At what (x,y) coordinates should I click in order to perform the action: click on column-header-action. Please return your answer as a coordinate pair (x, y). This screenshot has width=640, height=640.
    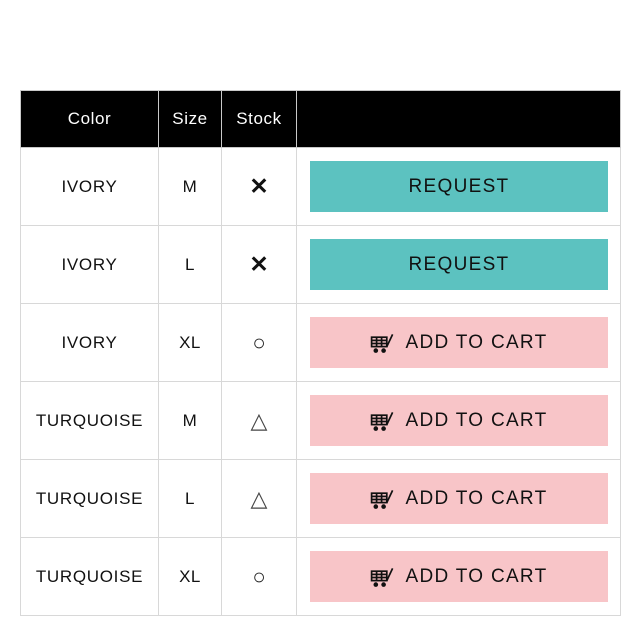
    Looking at the image, I should click on (458, 119).